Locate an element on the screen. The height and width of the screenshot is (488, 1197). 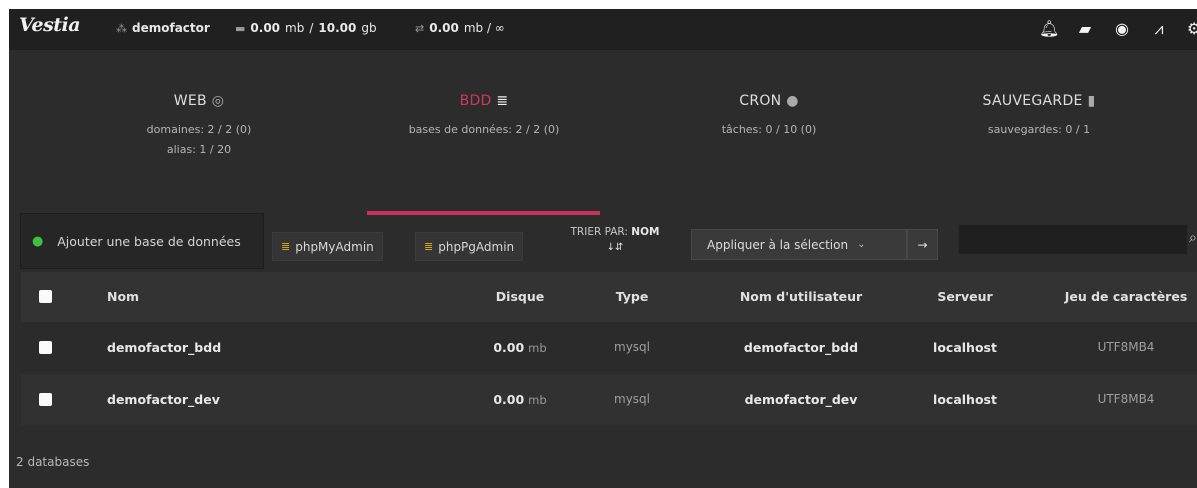
tab-cron: CRON ● tâches: 0 / 10 (0) is located at coordinates (769, 116).